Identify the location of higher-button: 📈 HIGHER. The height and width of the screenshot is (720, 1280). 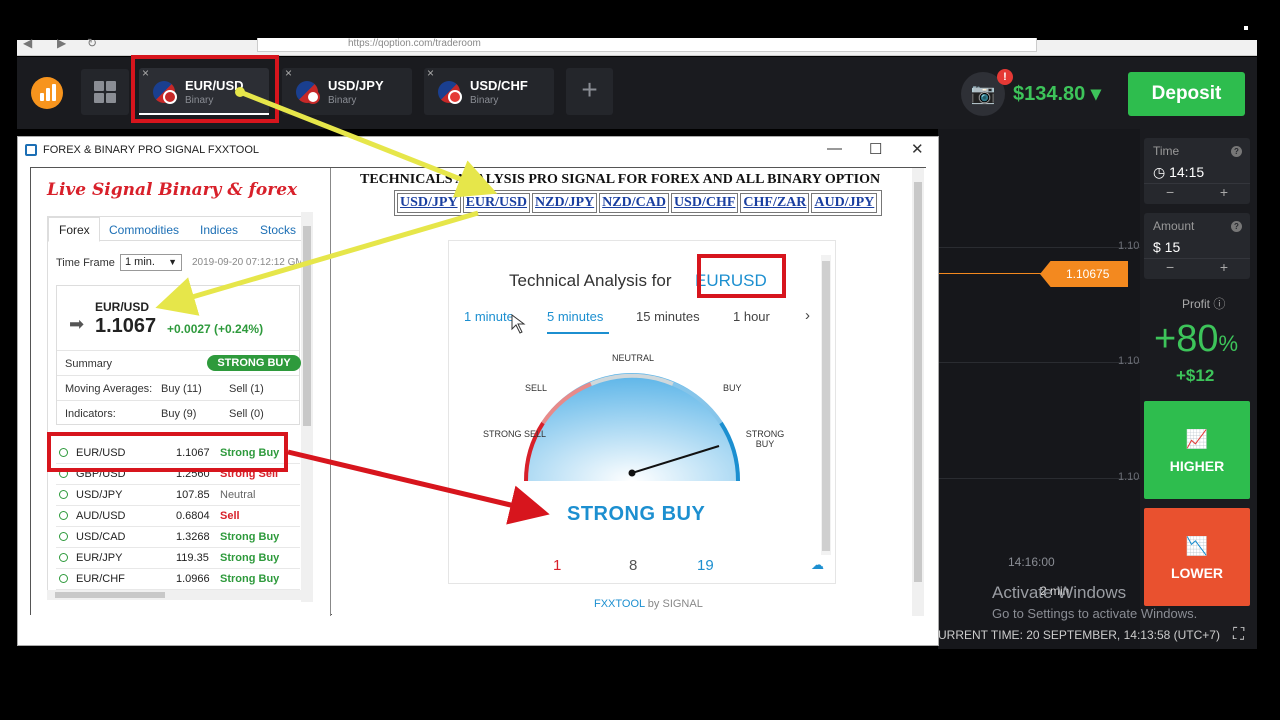
(1197, 450).